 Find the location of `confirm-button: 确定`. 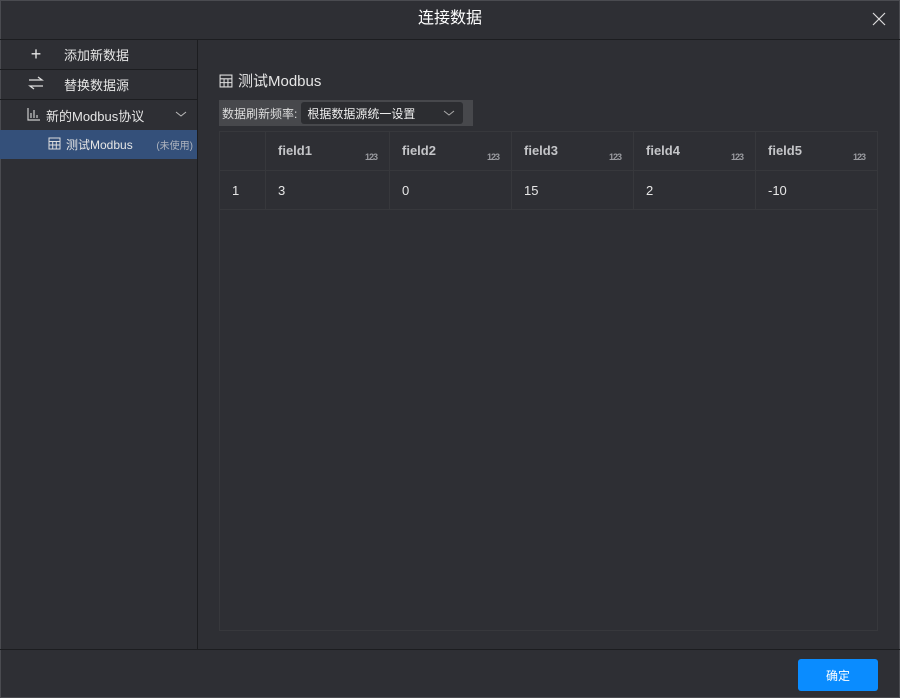

confirm-button: 确定 is located at coordinates (838, 675).